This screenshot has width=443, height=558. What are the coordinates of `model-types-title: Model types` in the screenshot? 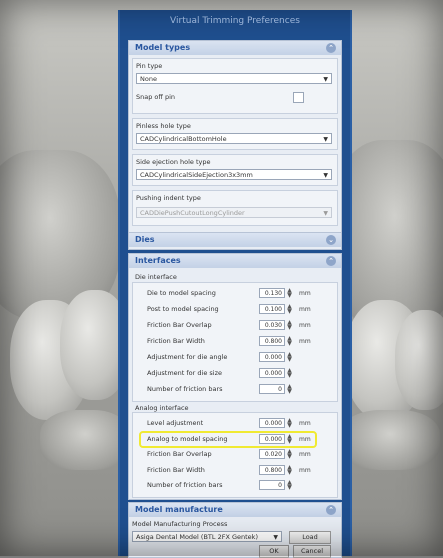 It's located at (163, 47).